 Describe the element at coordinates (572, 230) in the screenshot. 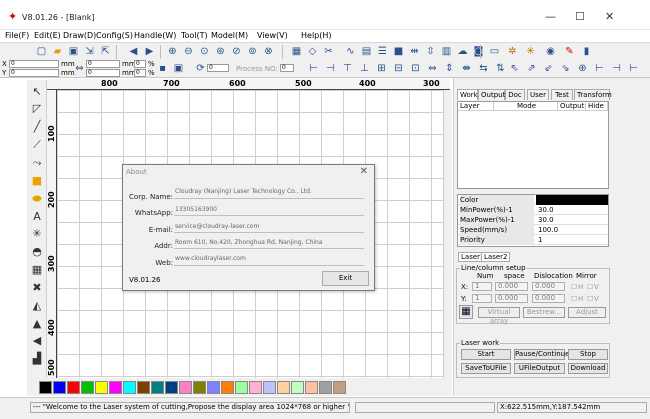

I see `property-value: 100.0` at that location.